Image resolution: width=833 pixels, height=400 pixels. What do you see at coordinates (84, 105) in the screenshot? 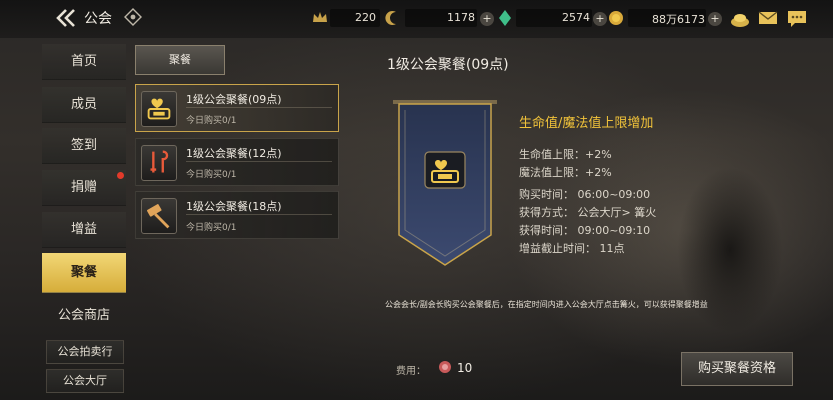
I see `sidebar-item-members: 成员` at bounding box center [84, 105].